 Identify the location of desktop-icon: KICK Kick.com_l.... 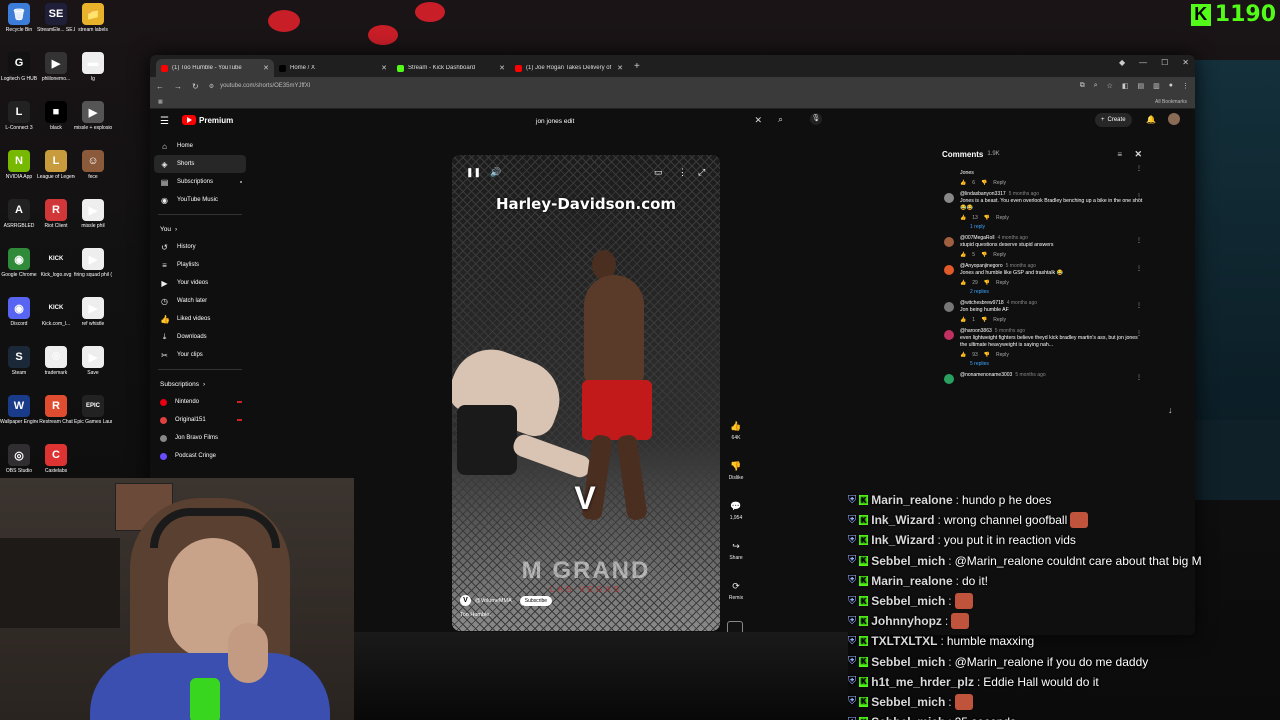
(56, 318).